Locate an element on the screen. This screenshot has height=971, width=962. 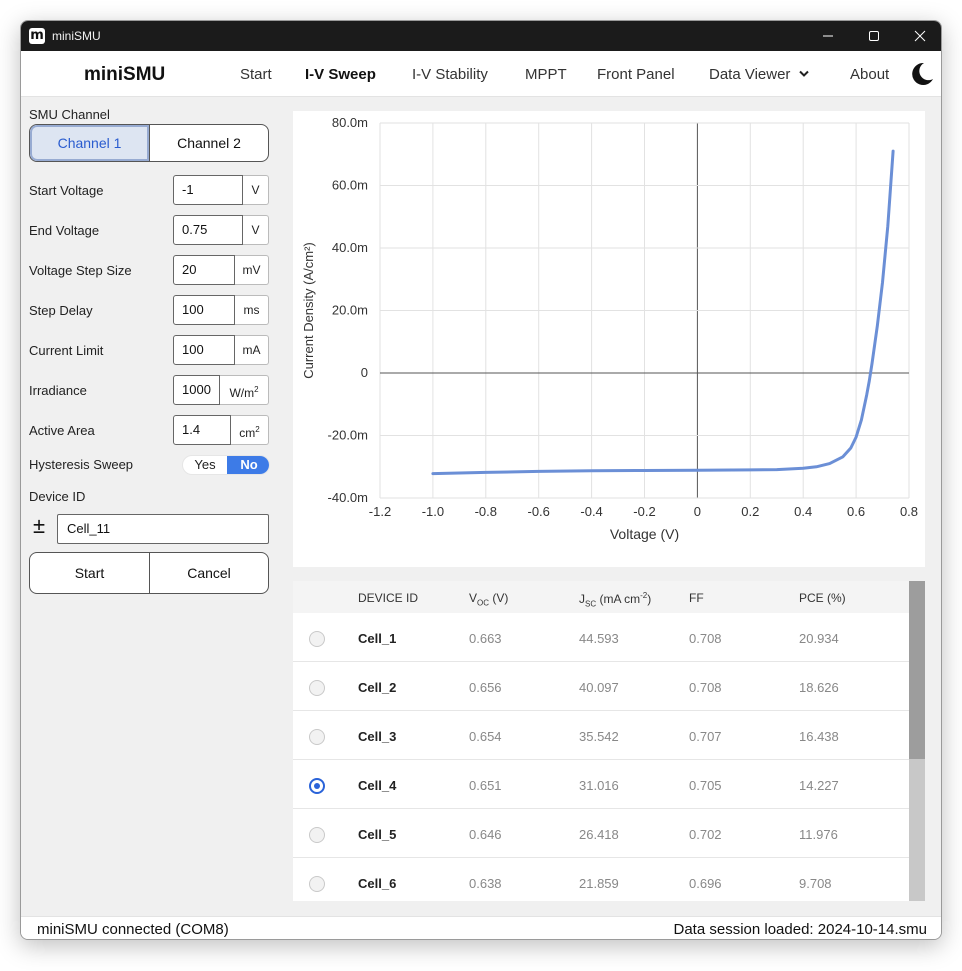
hysteresis-toggle: Yes No is located at coordinates (226, 465).